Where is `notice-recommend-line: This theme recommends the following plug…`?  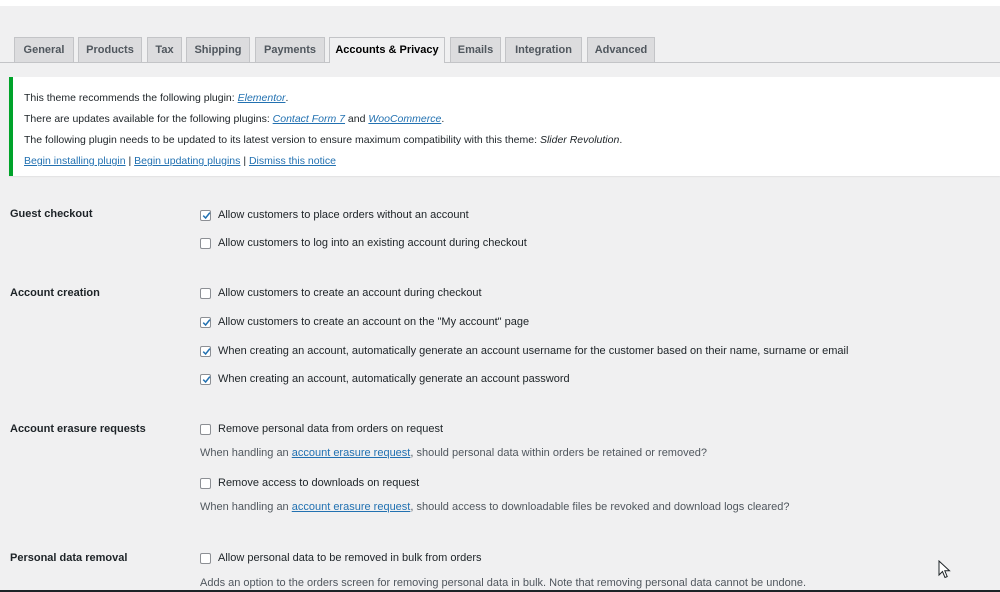 notice-recommend-line: This theme recommends the following plug… is located at coordinates (156, 98).